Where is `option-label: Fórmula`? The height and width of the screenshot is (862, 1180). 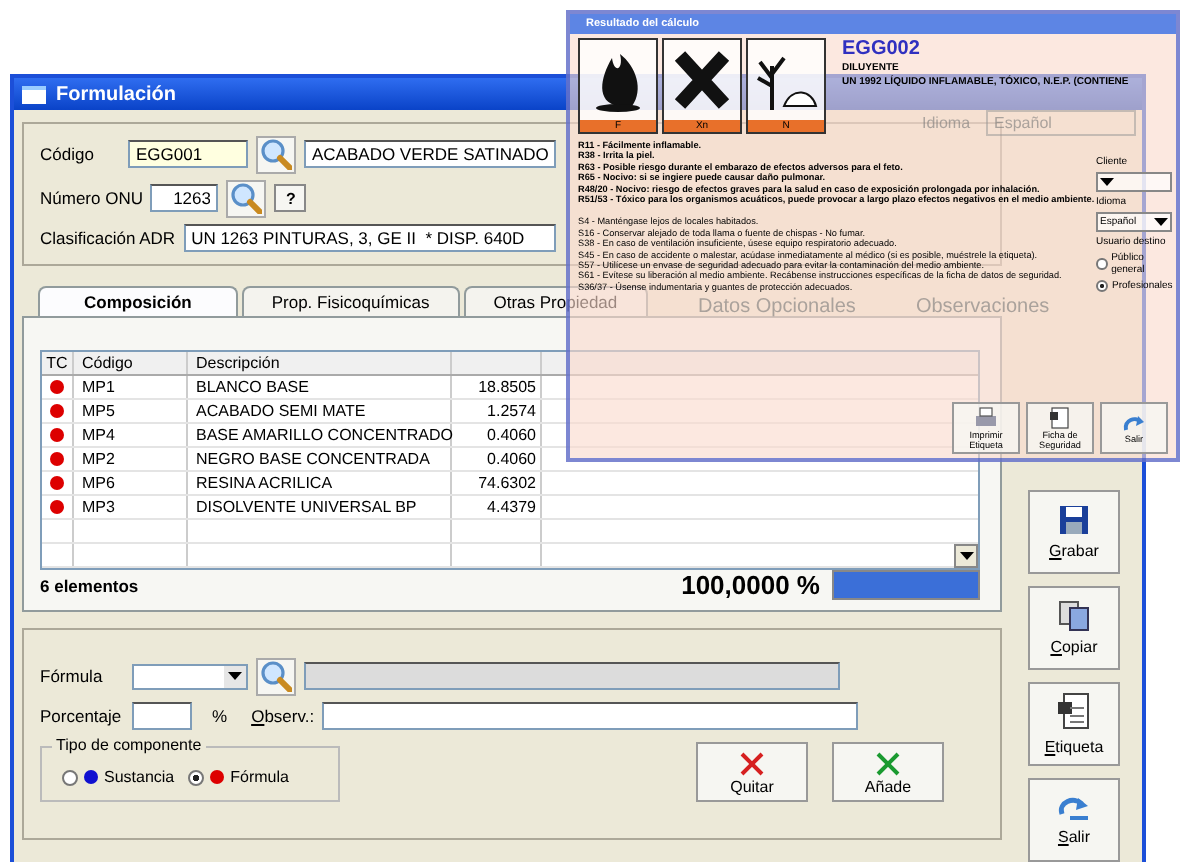
option-label: Fórmula is located at coordinates (259, 777).